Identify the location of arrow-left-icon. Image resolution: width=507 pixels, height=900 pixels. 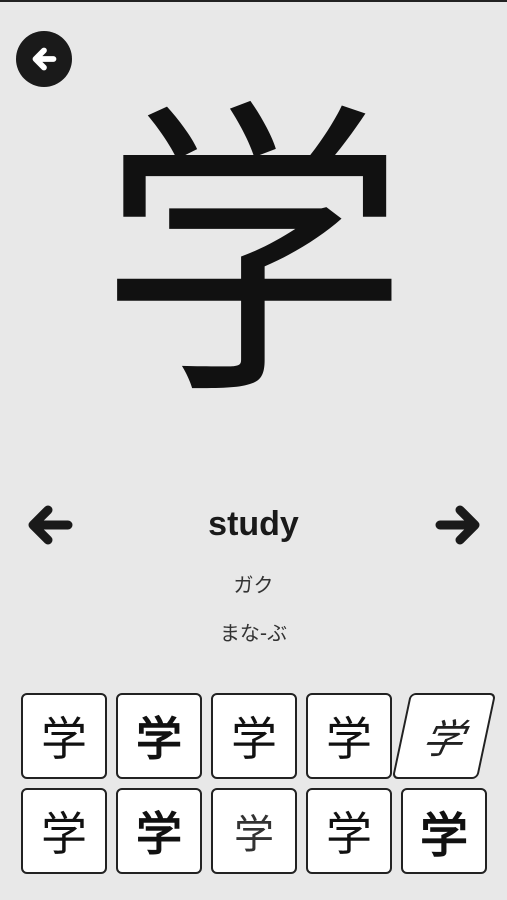
(50, 525).